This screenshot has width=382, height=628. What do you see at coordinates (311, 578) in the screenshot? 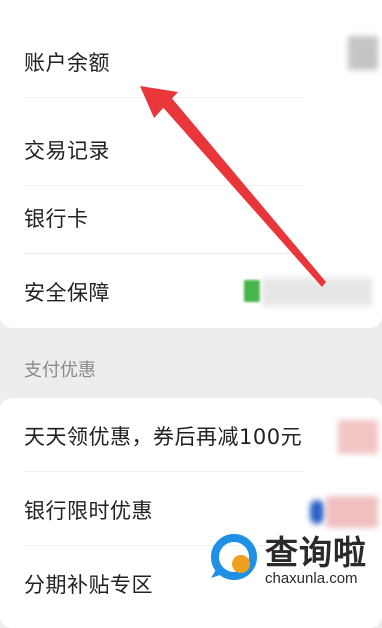
I see `watermark-url: chaxunla.com` at bounding box center [311, 578].